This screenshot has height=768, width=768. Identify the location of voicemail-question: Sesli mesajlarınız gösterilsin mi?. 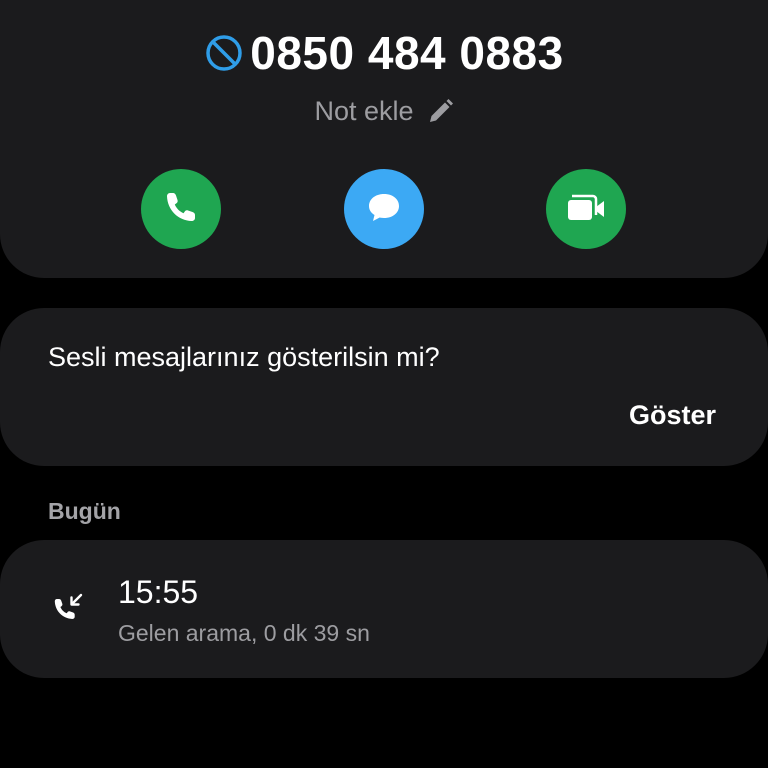
(244, 357).